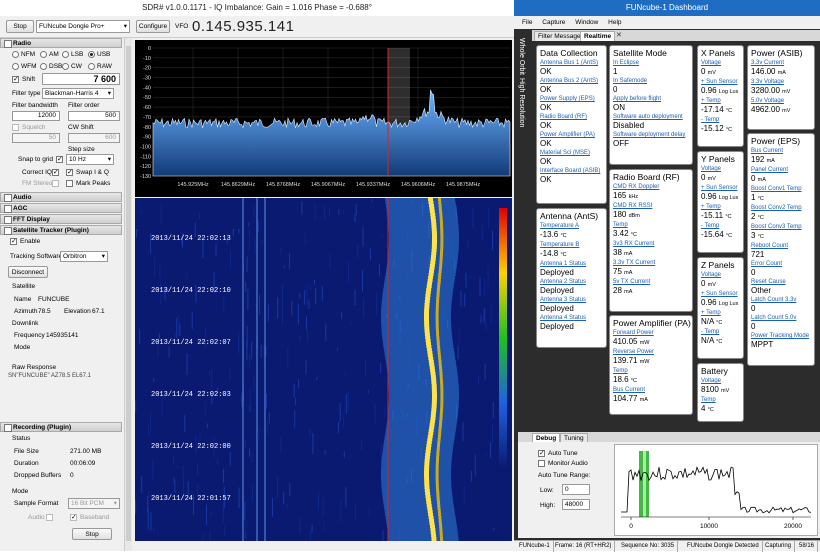  I want to click on control-panel-scrollbar, so click(128, 294).